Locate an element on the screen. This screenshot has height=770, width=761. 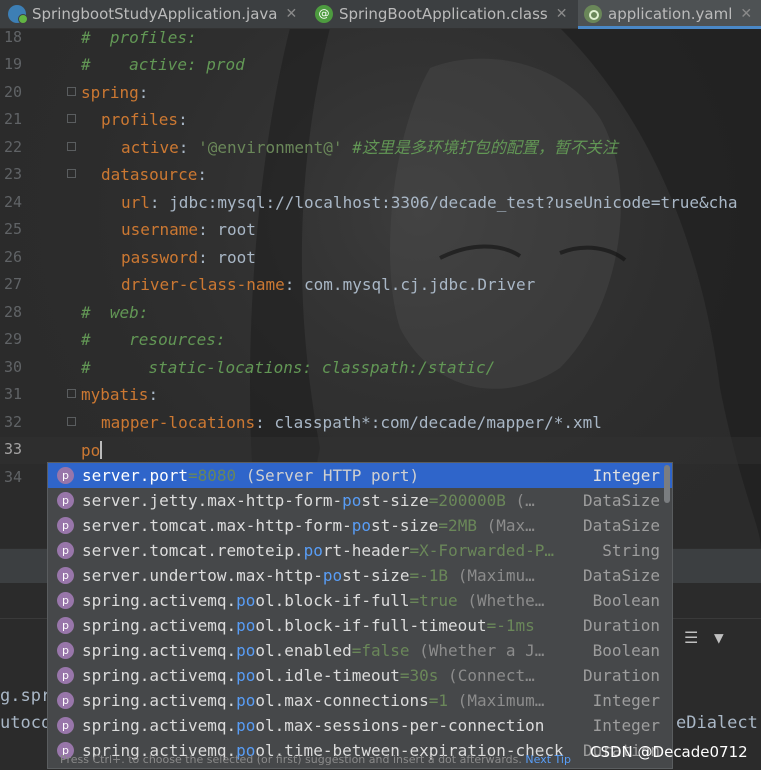
yaml-value: '@environment@' is located at coordinates (270, 147).